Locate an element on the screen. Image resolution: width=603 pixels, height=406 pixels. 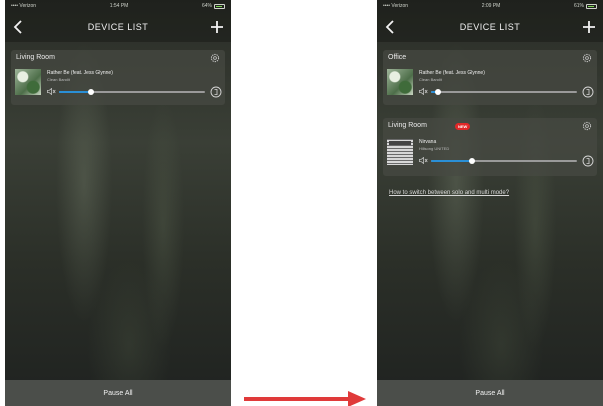
battery-indicator: 61% is located at coordinates (585, 6).